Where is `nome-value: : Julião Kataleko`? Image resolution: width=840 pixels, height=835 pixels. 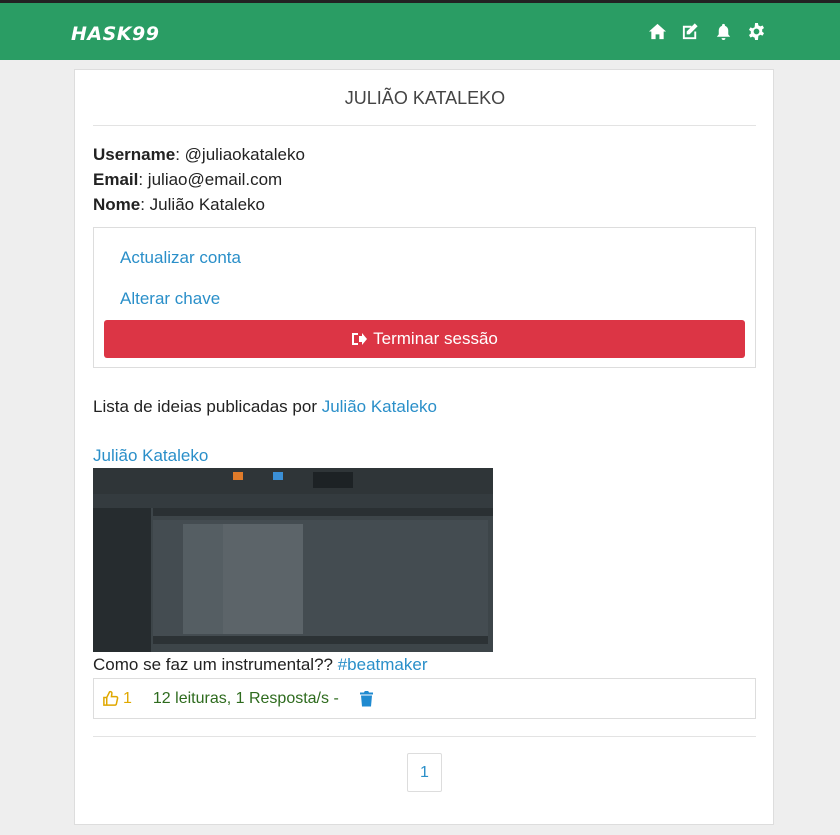 nome-value: : Julião Kataleko is located at coordinates (202, 204).